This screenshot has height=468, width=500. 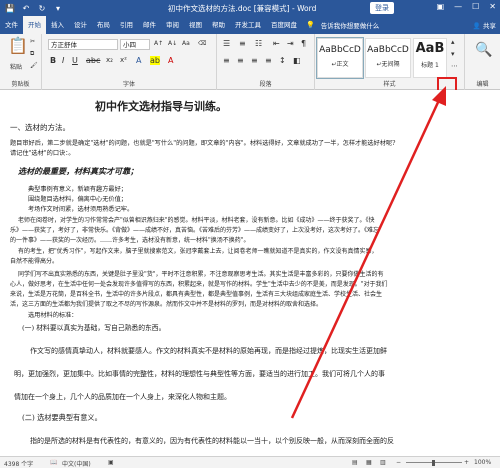 What do you see at coordinates (484, 25) in the screenshot?
I see `share-button: 👤 共享` at bounding box center [484, 25].